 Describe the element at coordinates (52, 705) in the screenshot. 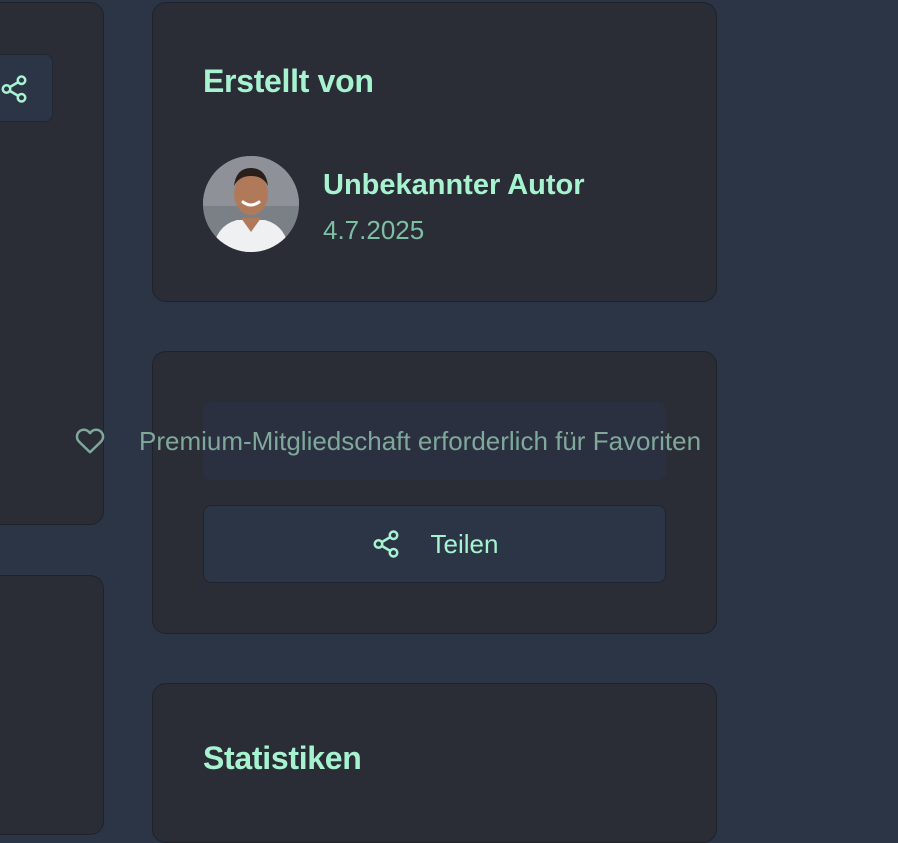

I see `left-content-card-lower` at that location.